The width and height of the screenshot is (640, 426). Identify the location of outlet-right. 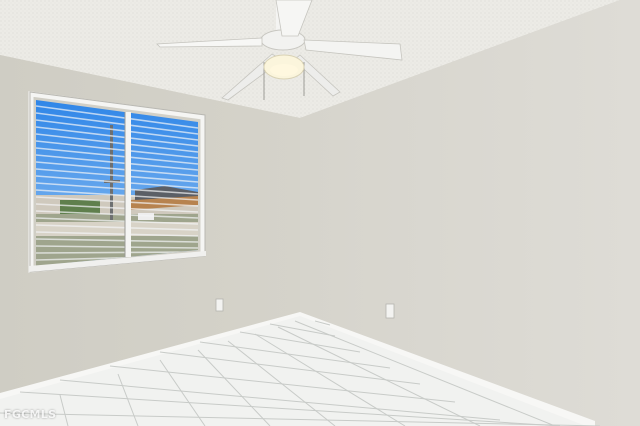
(390, 311).